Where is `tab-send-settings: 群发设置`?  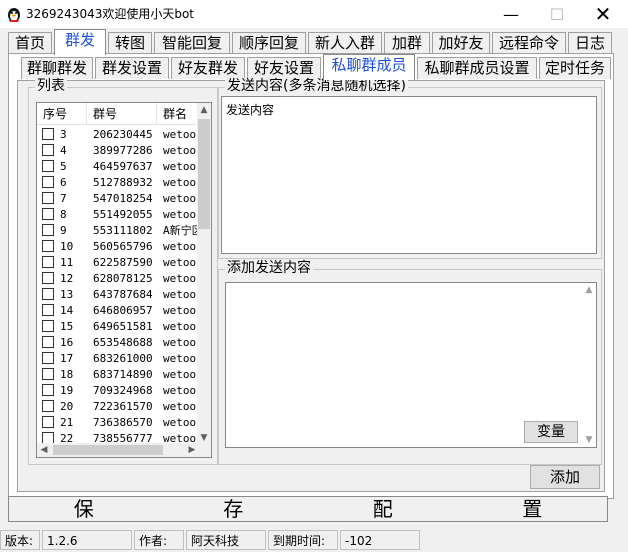
tab-send-settings: 群发设置 is located at coordinates (132, 68).